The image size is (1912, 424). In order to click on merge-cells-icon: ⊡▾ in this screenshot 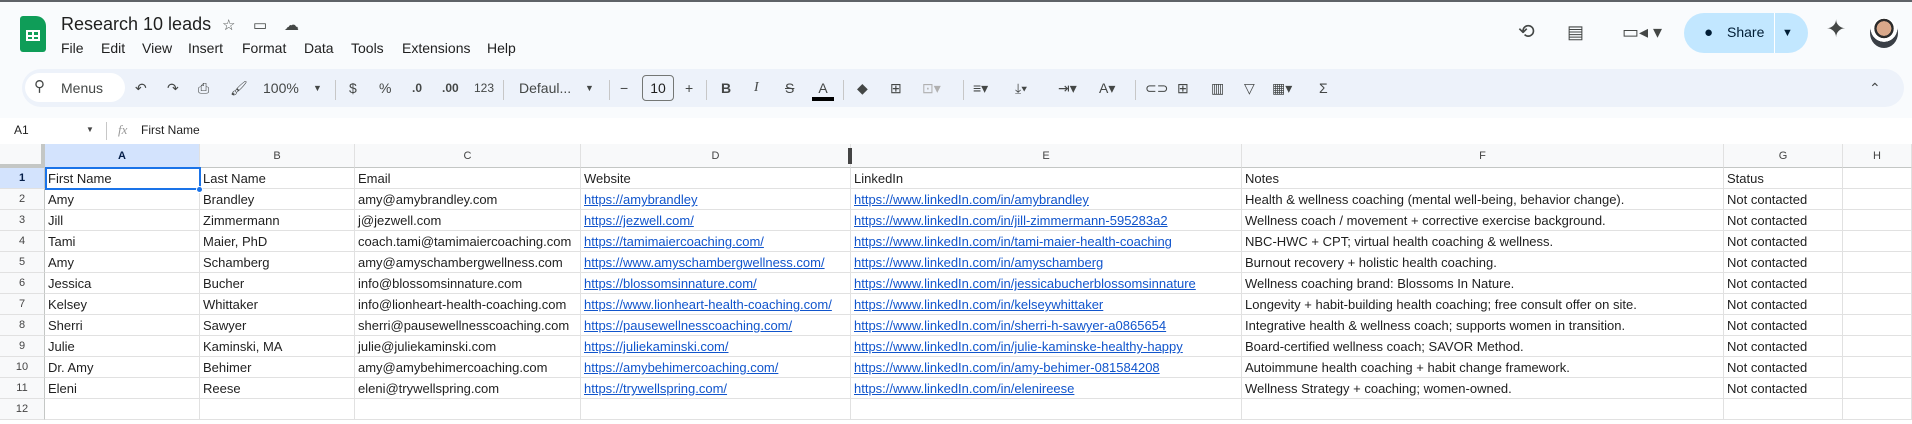, I will do `click(931, 88)`.